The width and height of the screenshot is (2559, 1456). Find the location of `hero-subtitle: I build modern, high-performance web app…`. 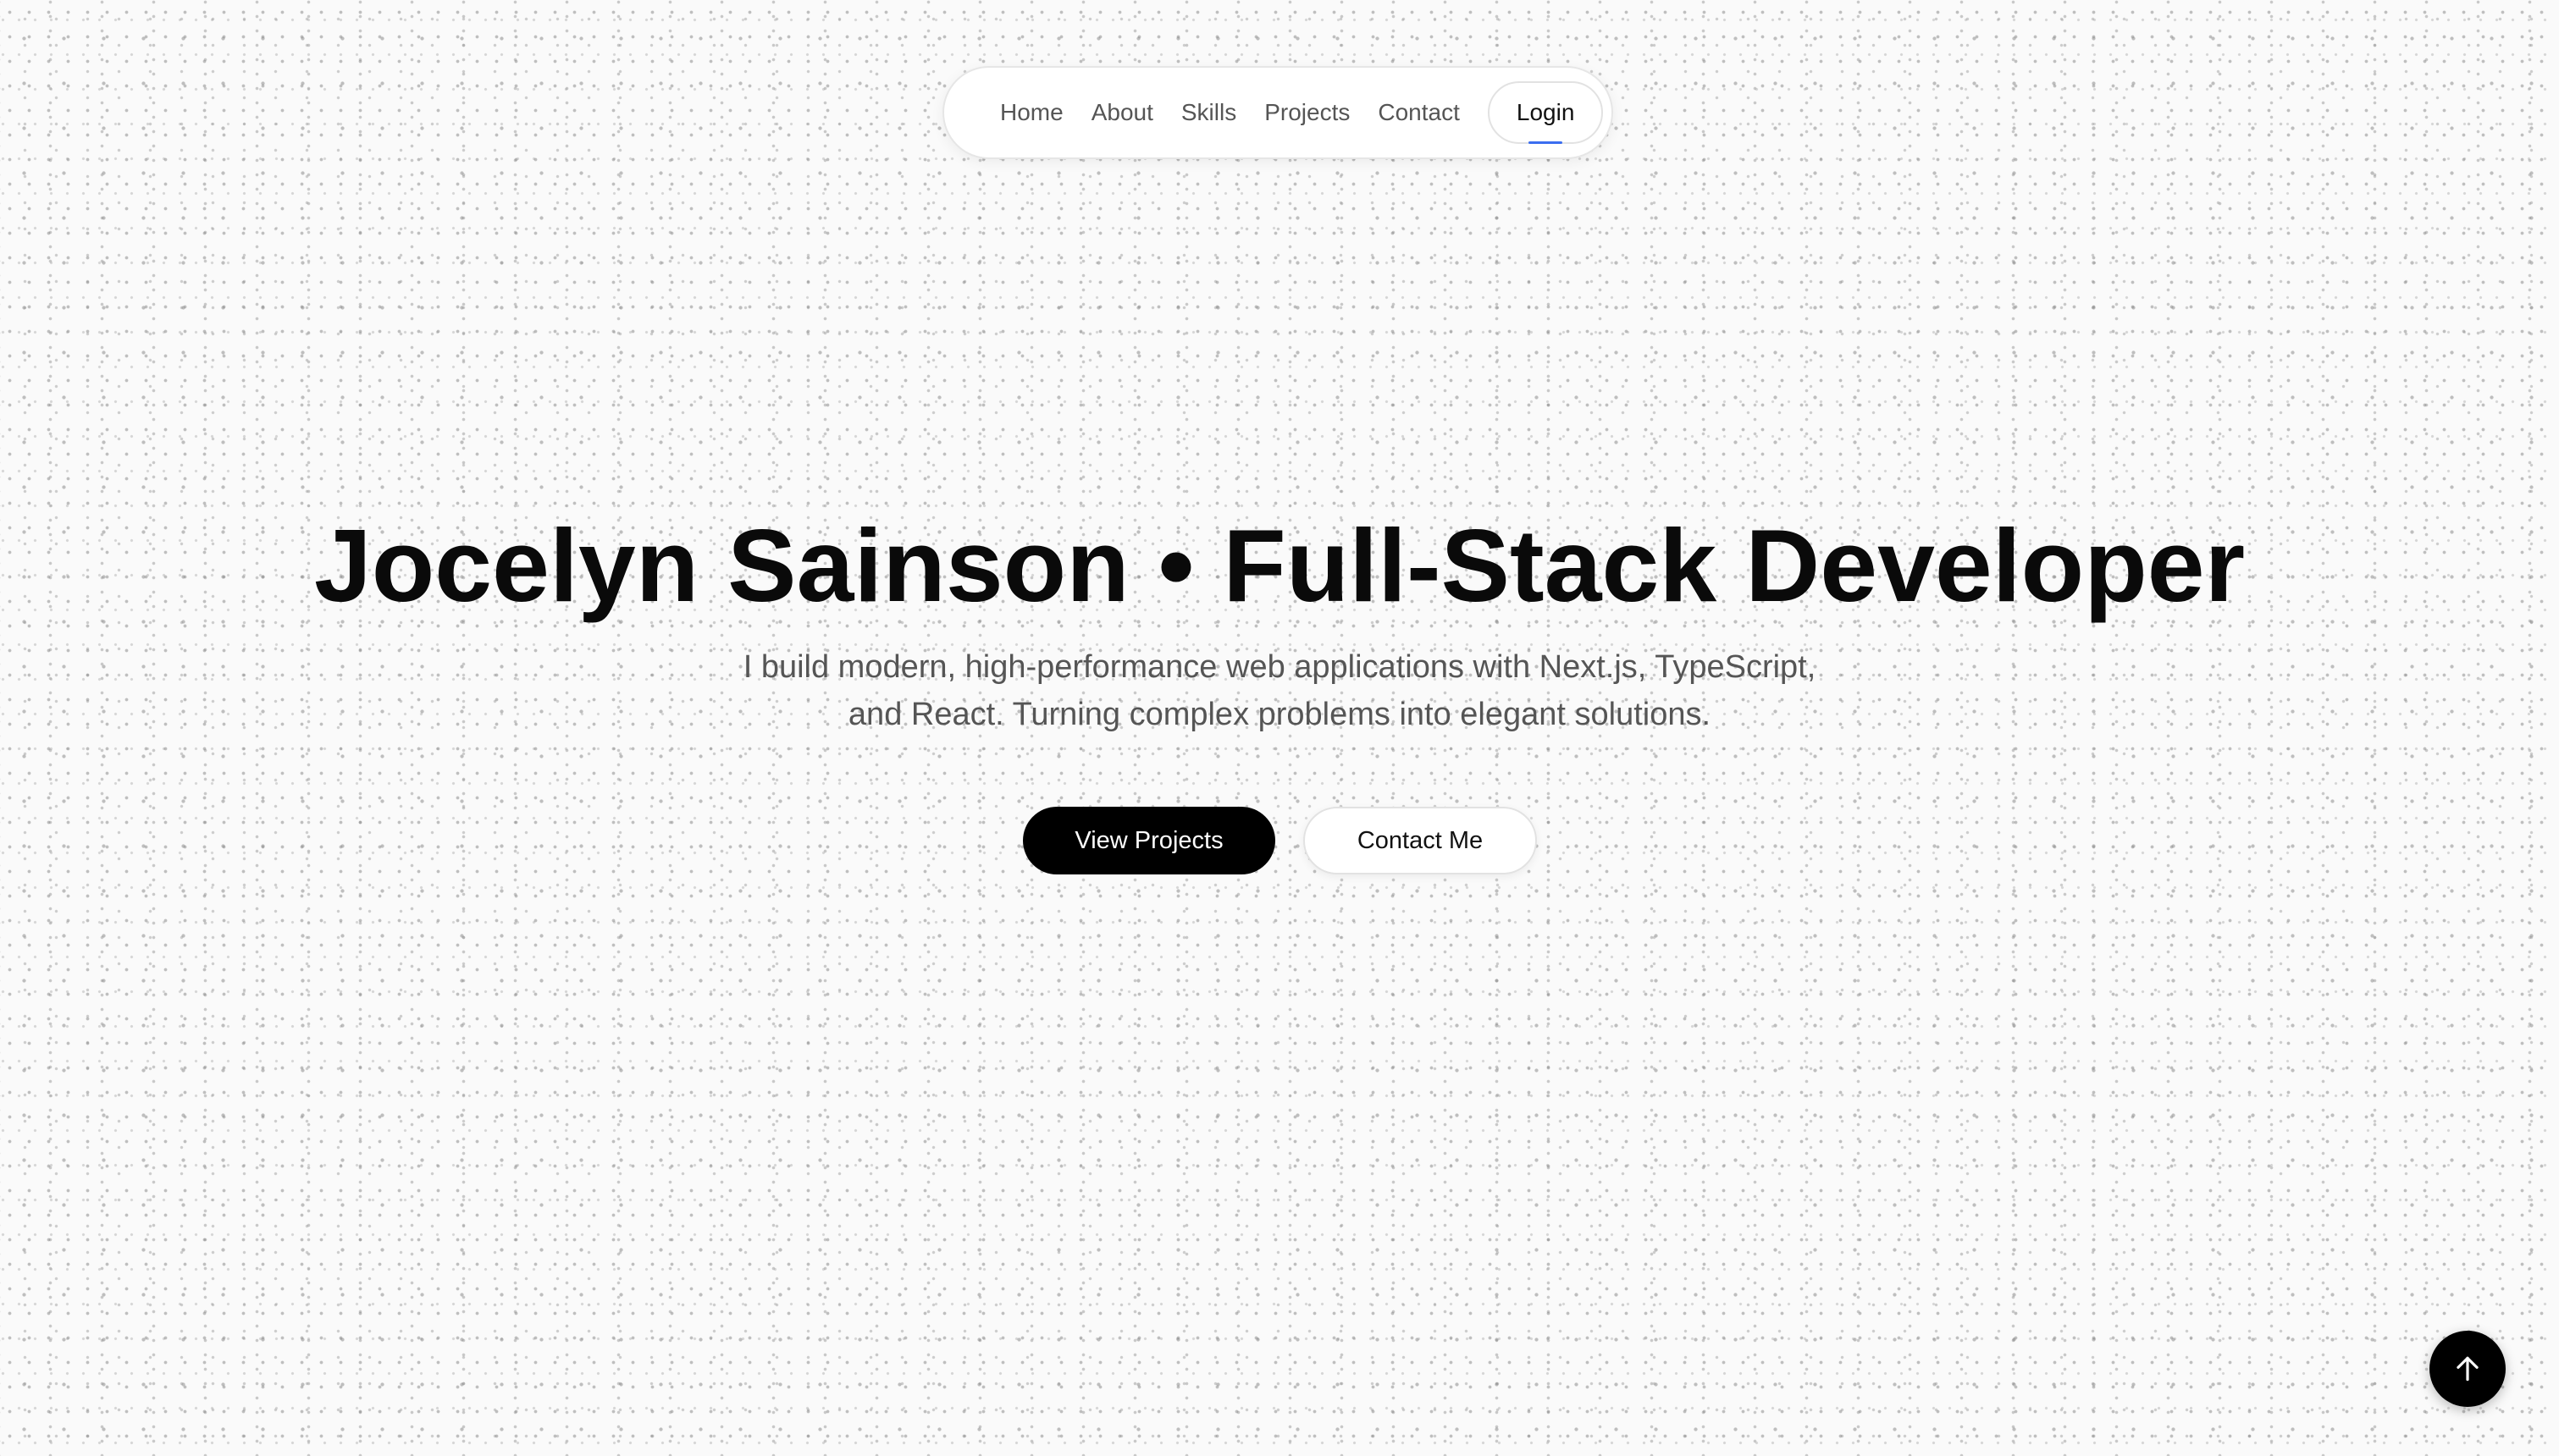

hero-subtitle: I build modern, high-performance web app… is located at coordinates (1279, 690).